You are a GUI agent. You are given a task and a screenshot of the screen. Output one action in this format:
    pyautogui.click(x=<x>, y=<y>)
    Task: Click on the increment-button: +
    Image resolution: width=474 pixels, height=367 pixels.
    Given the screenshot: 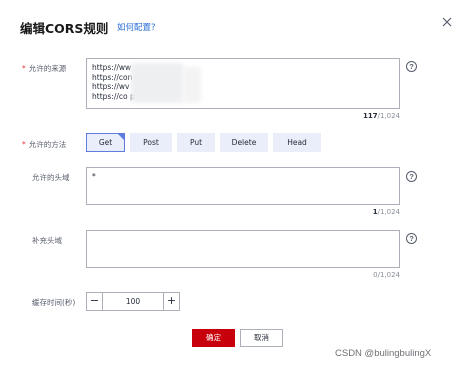 What is the action you would take?
    pyautogui.click(x=171, y=301)
    